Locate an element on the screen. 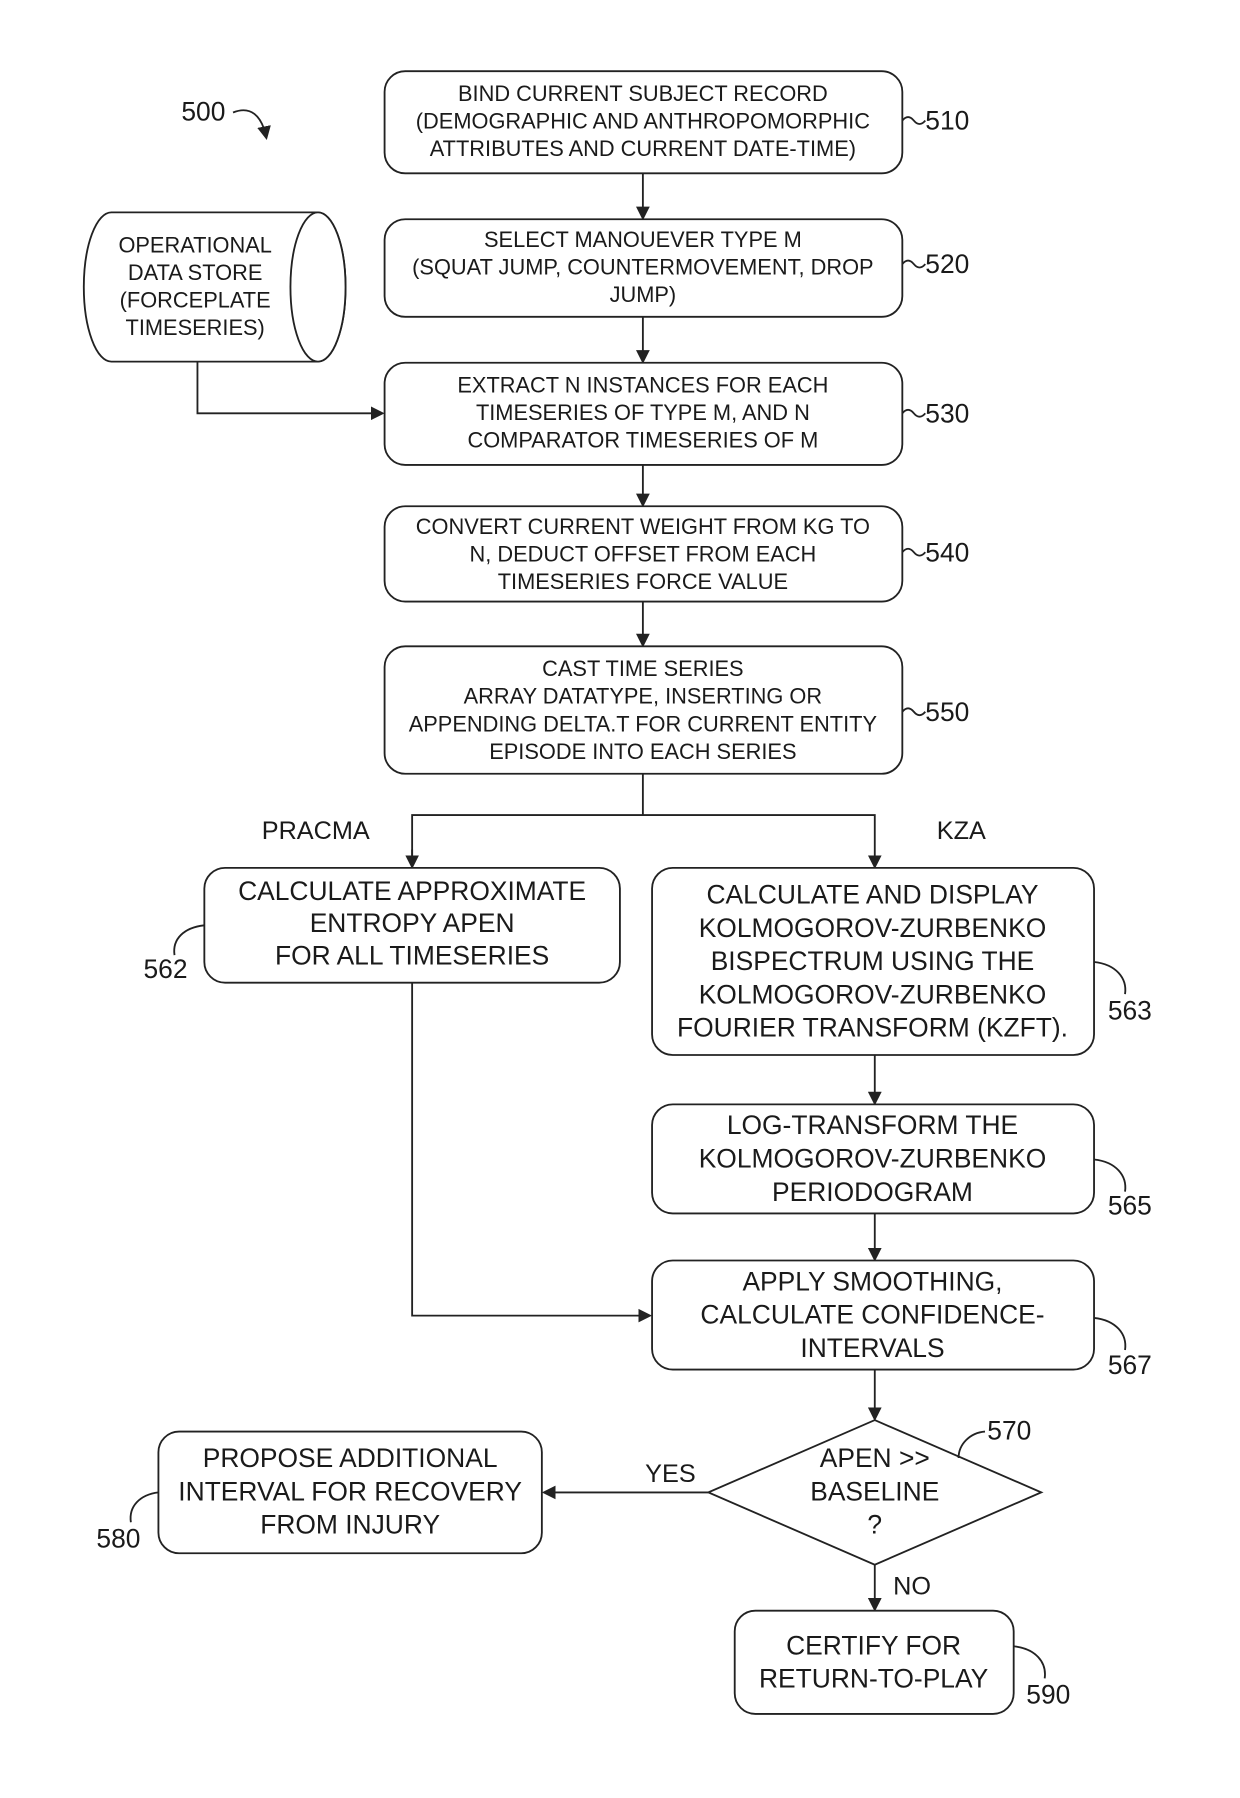 The width and height of the screenshot is (1240, 1798). svg-text: RETURN-TO-PLAY is located at coordinates (874, 1679).